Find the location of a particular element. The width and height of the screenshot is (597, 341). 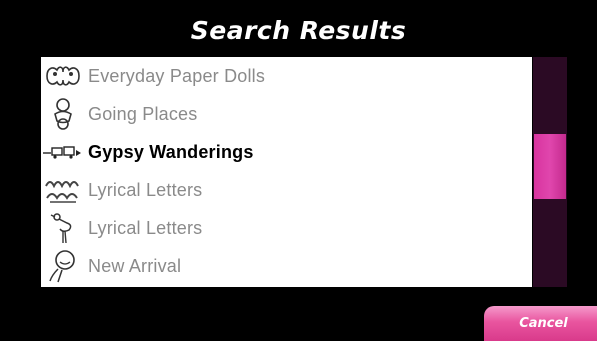

baby-shower-icon is located at coordinates (63, 190).